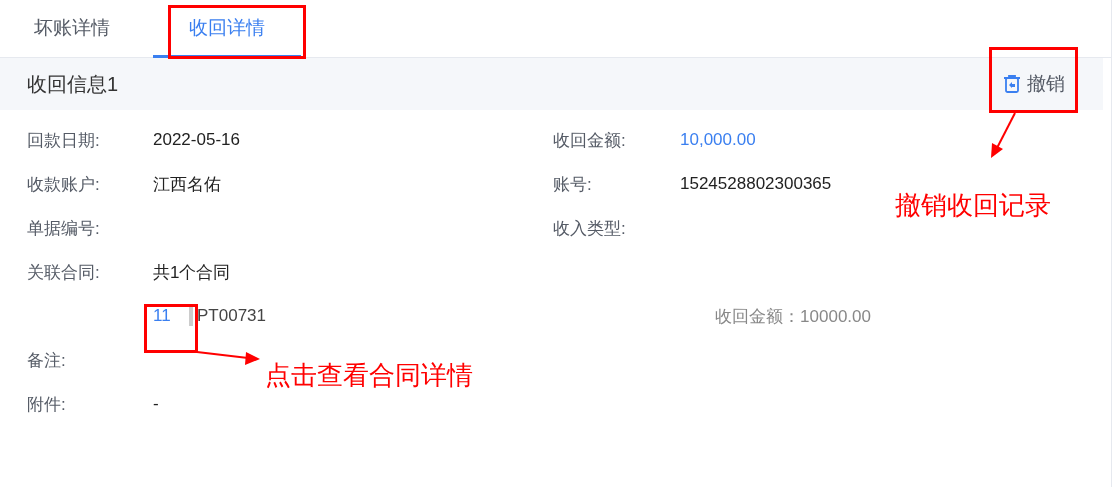  Describe the element at coordinates (171, 316) in the screenshot. I see `contract-link: 11` at that location.